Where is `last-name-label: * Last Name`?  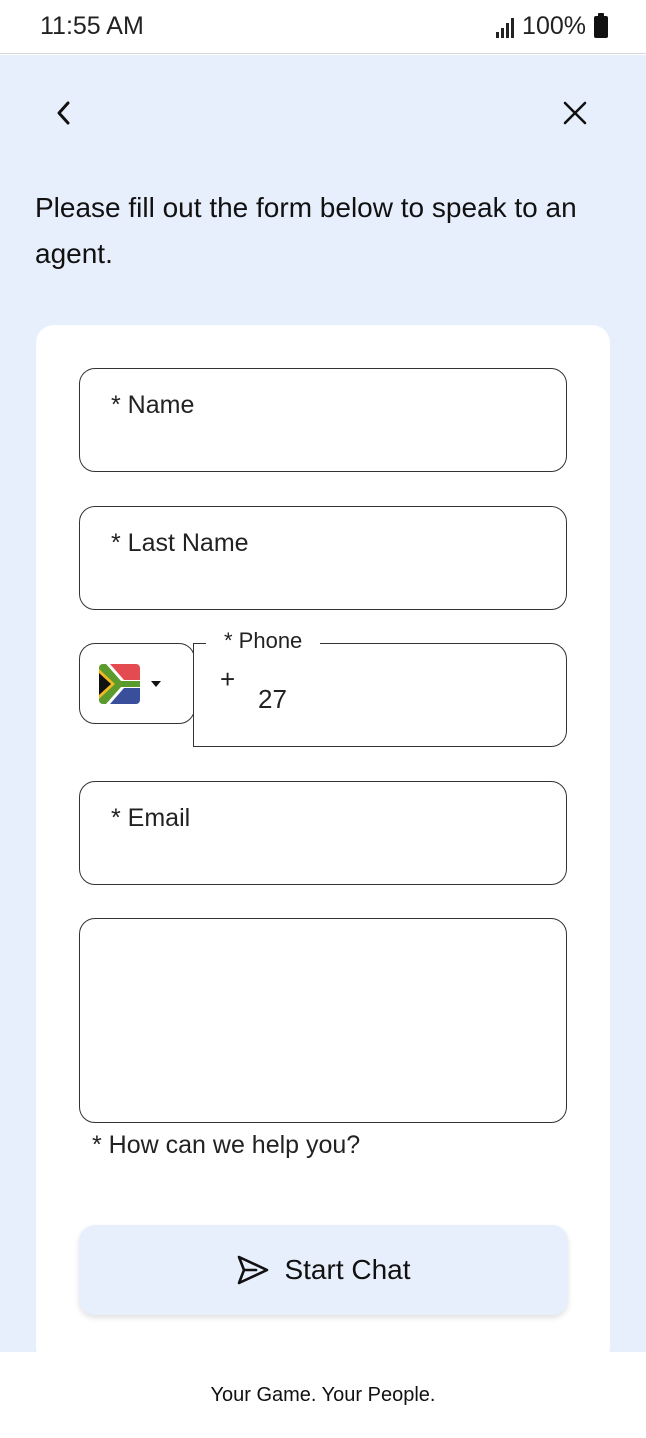 last-name-label: * Last Name is located at coordinates (180, 543).